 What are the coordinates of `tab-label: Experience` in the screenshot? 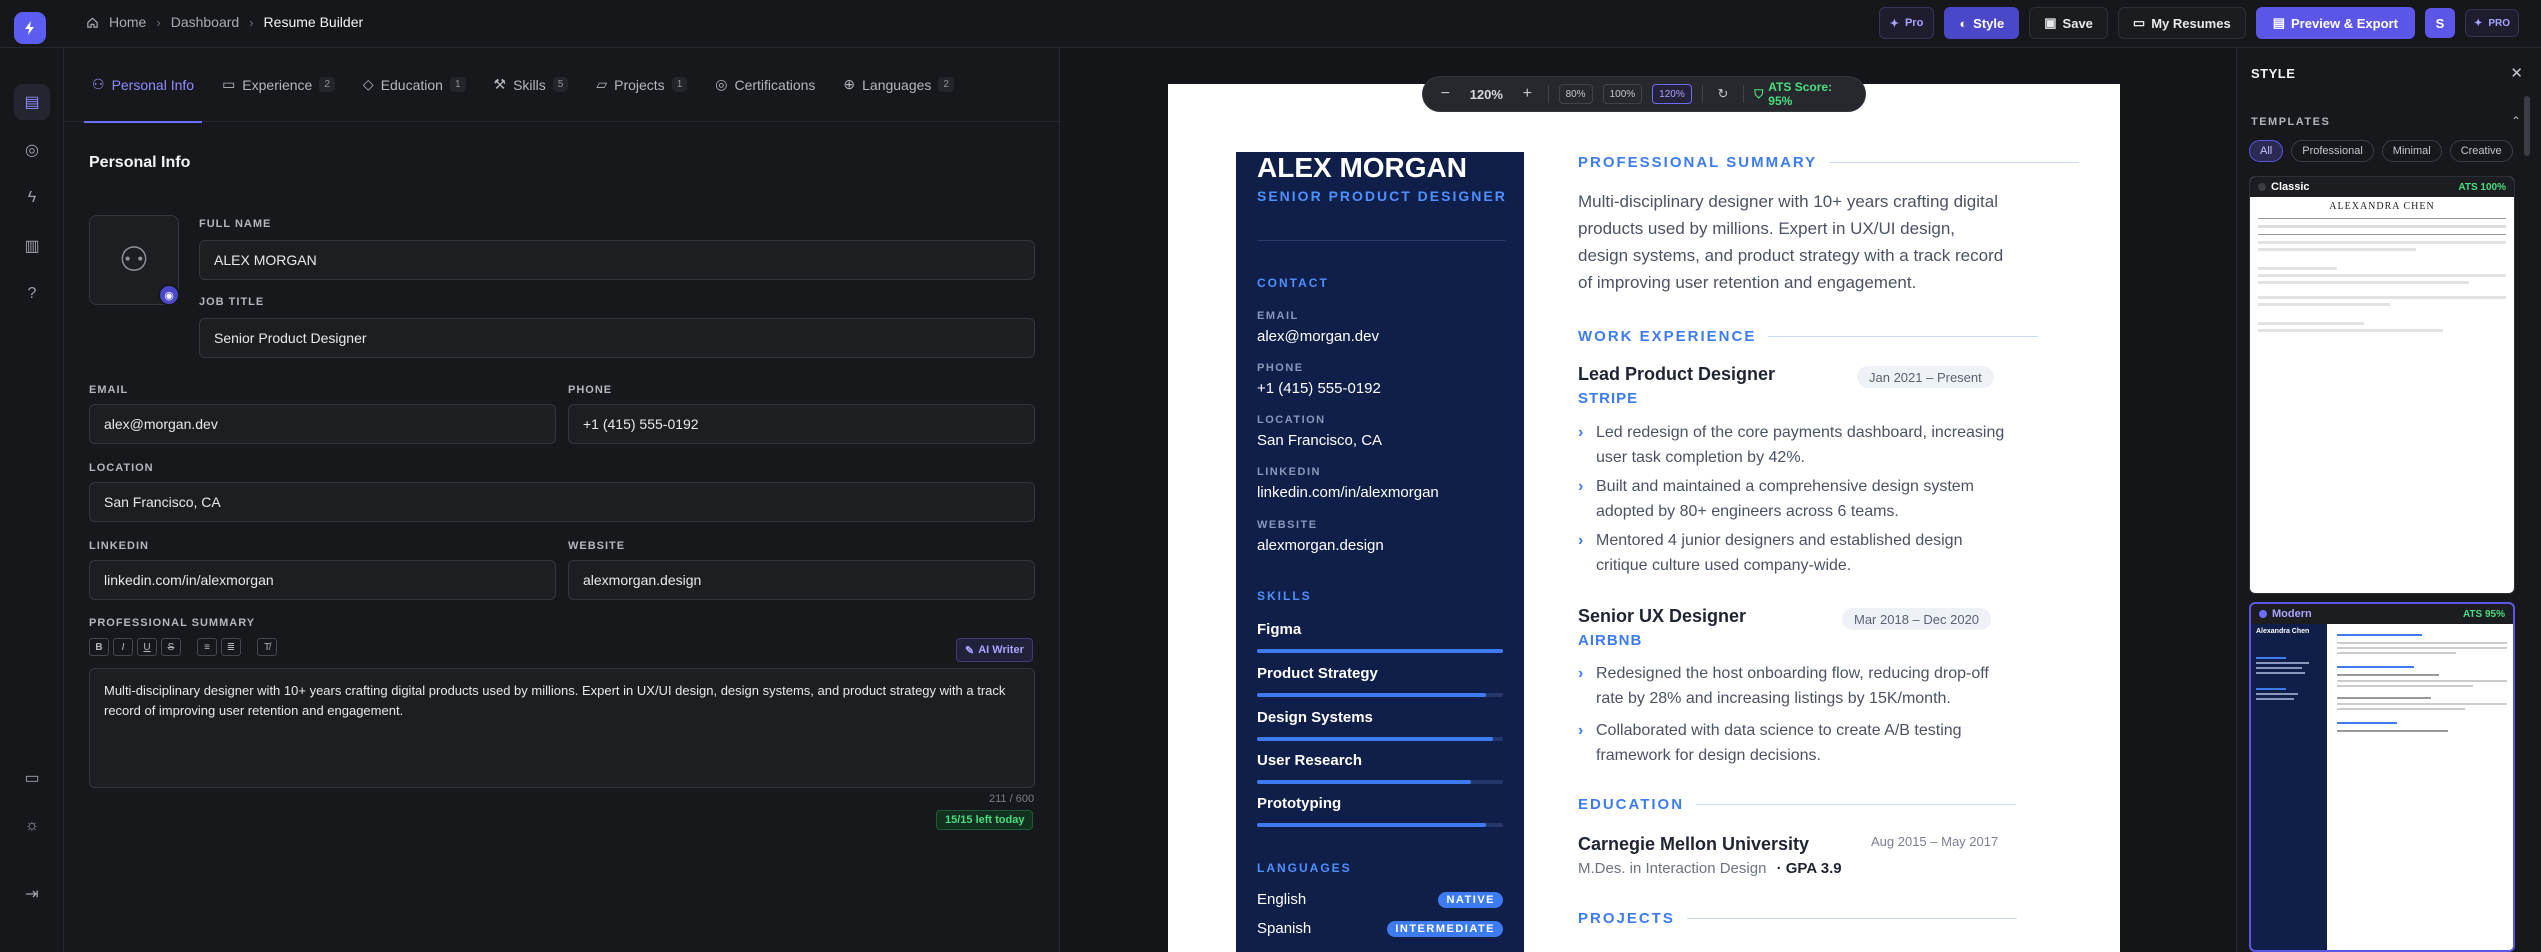 It's located at (277, 84).